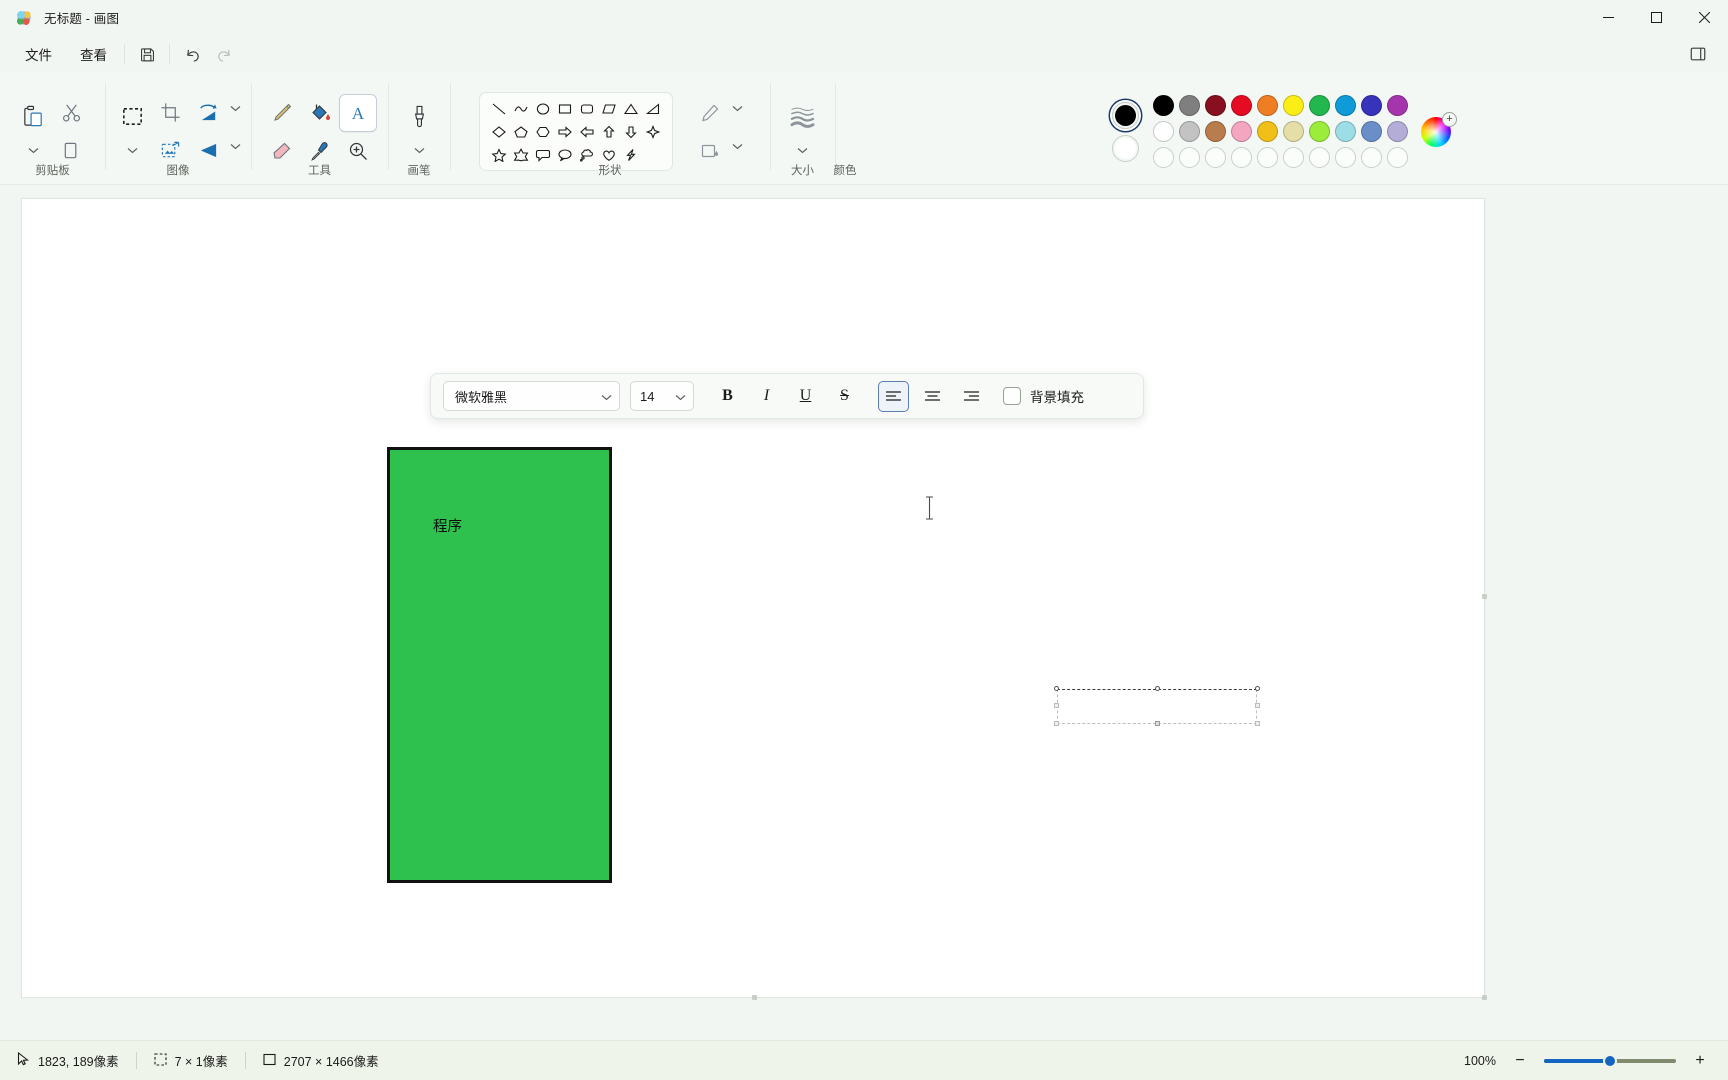 The width and height of the screenshot is (1728, 1080). What do you see at coordinates (208, 113) in the screenshot?
I see `rotate-icon` at bounding box center [208, 113].